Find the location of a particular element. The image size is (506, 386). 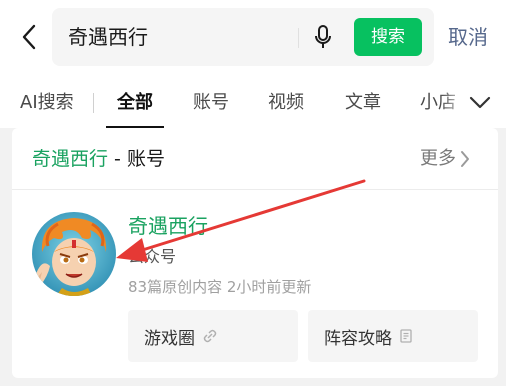

card-title-keyword: 奇遇西行 is located at coordinates (70, 159).